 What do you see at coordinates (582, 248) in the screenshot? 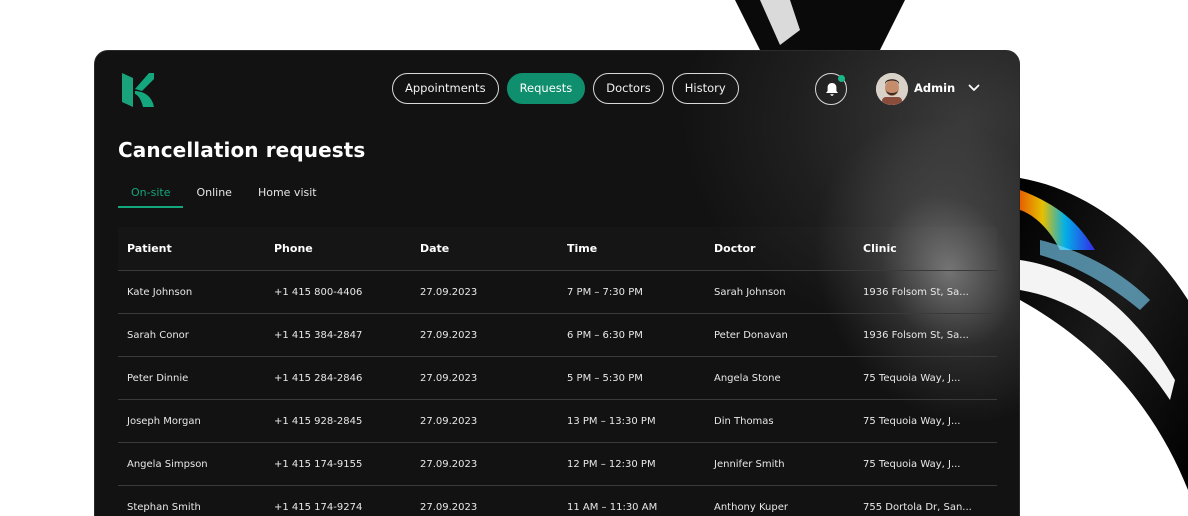
I see `column-header-time: Time` at bounding box center [582, 248].